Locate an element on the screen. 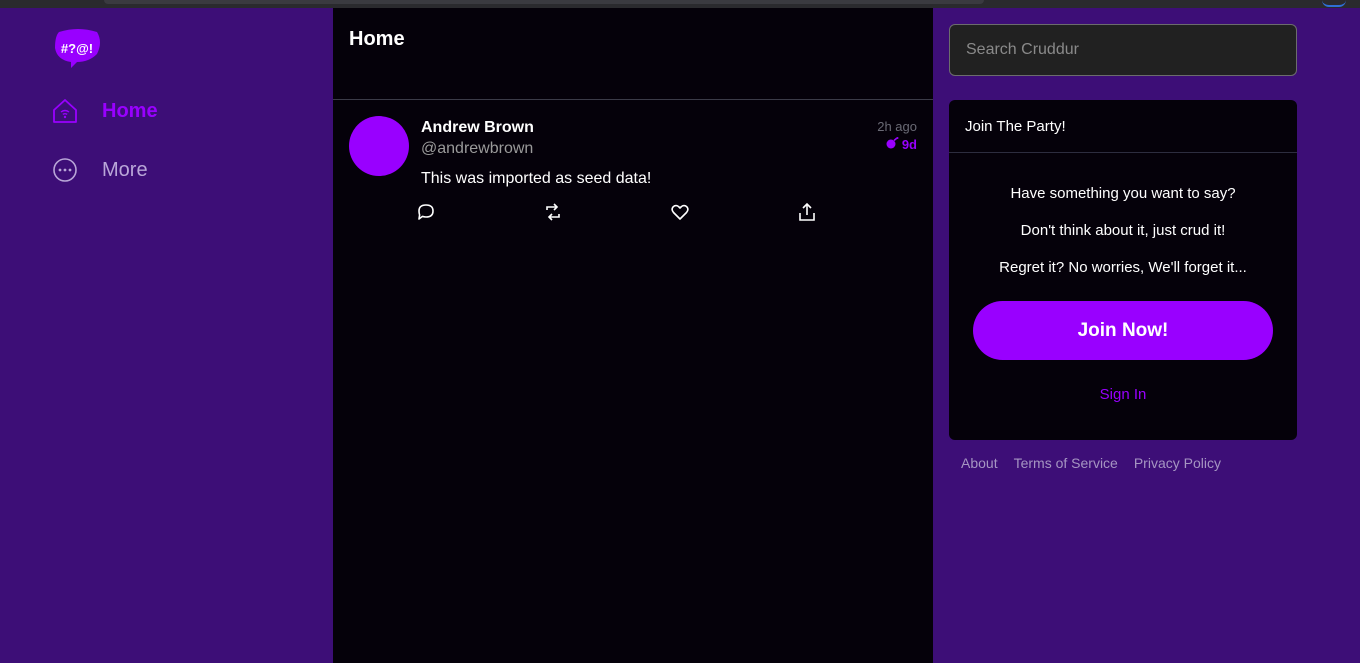  footer-link-privacy: Privacy Policy is located at coordinates (1177, 463).